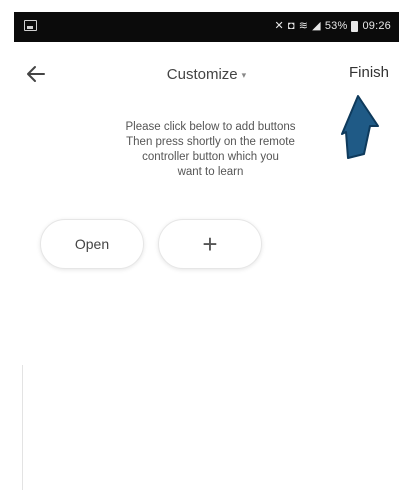 This screenshot has width=413, height=495. I want to click on instruction-line: controller button which you, so click(210, 157).